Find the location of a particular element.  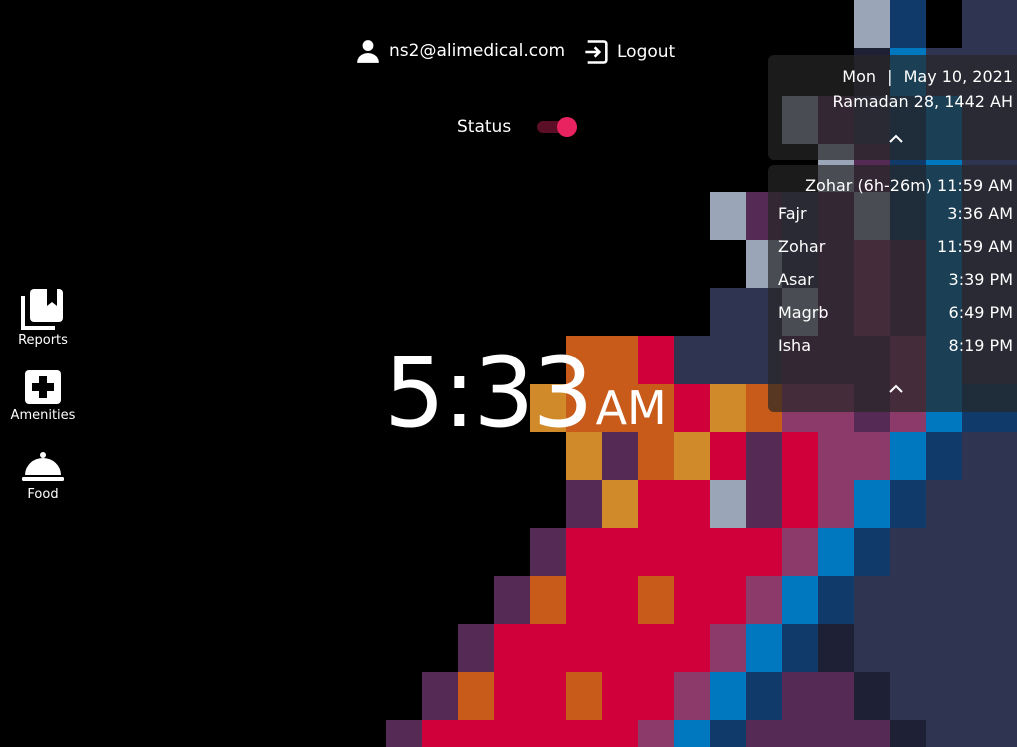

prayer-name: Fajr is located at coordinates (792, 213).